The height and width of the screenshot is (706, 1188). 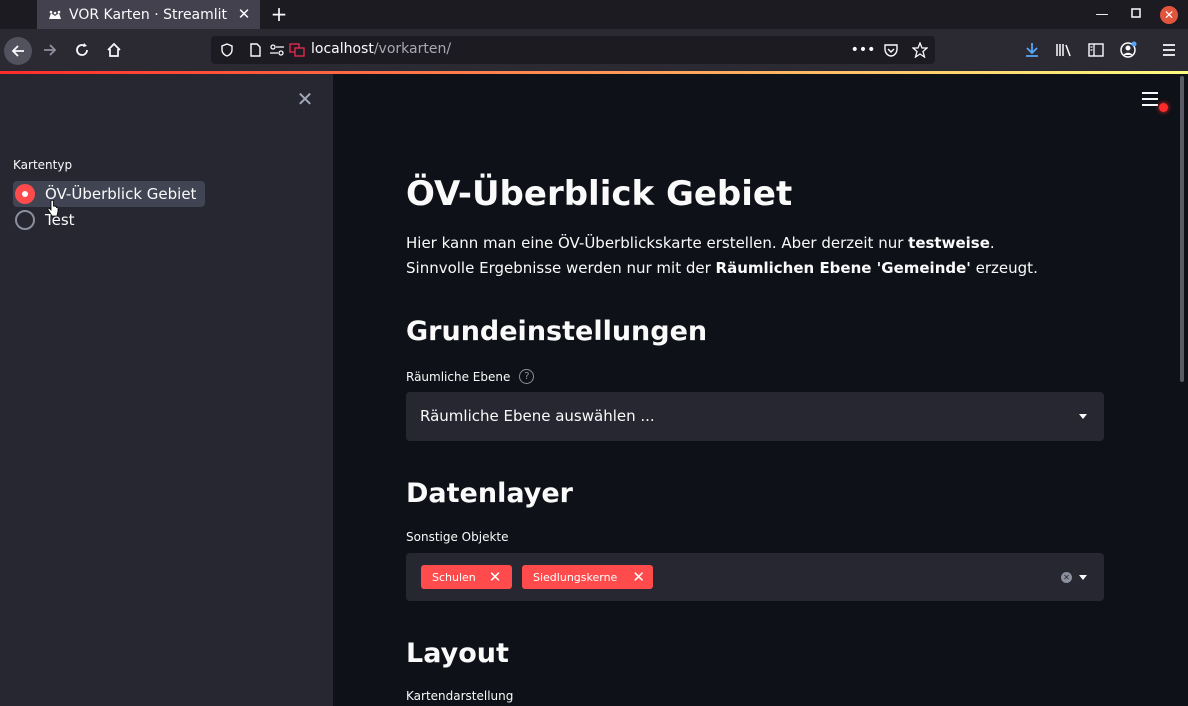 I want to click on radio-selected-icon, so click(x=25, y=194).